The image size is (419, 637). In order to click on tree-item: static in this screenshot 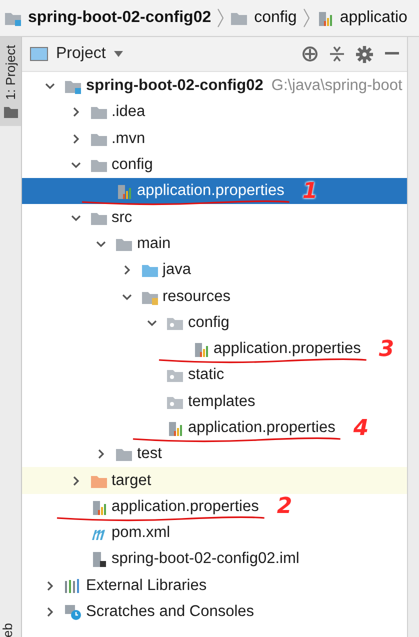, I will do `click(214, 375)`.